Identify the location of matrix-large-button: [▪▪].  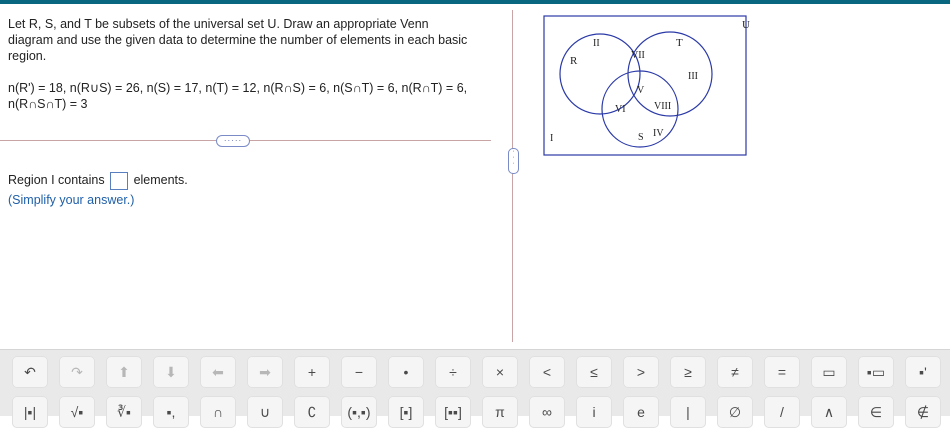
(453, 412).